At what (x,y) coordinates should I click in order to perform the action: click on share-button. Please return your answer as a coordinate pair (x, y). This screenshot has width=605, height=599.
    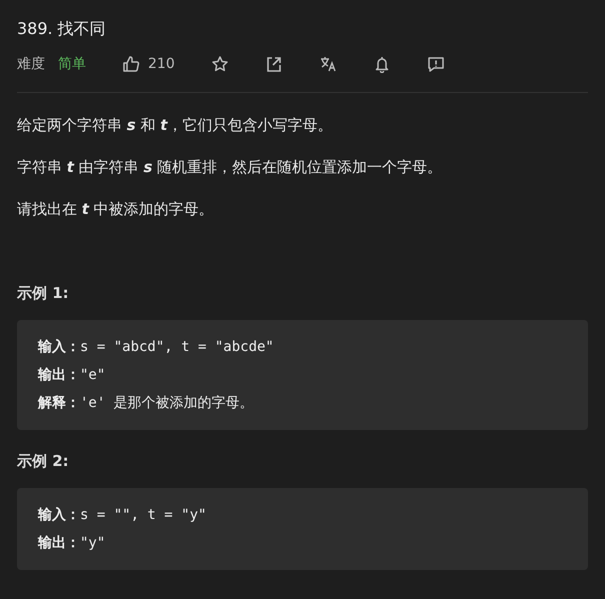
    Looking at the image, I should click on (273, 64).